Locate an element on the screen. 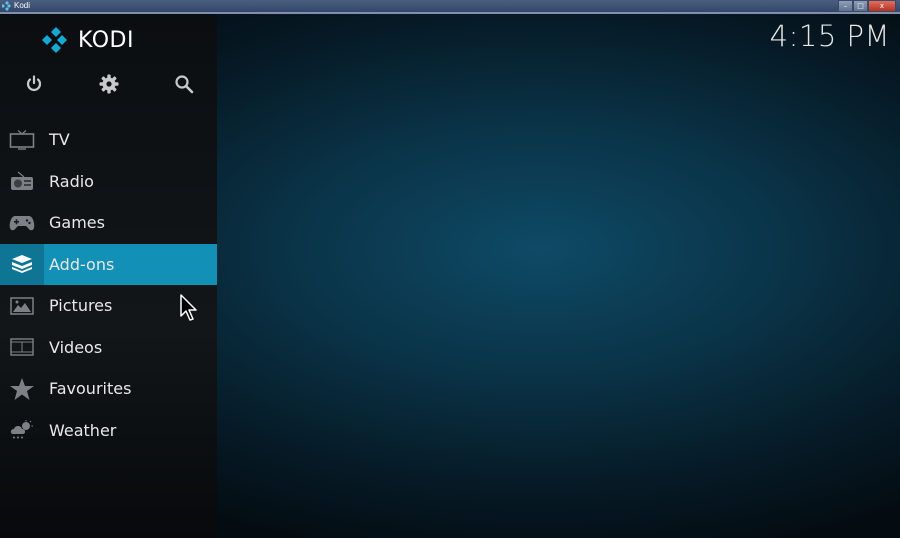 Image resolution: width=900 pixels, height=538 pixels. kodi-app-icon is located at coordinates (6, 6).